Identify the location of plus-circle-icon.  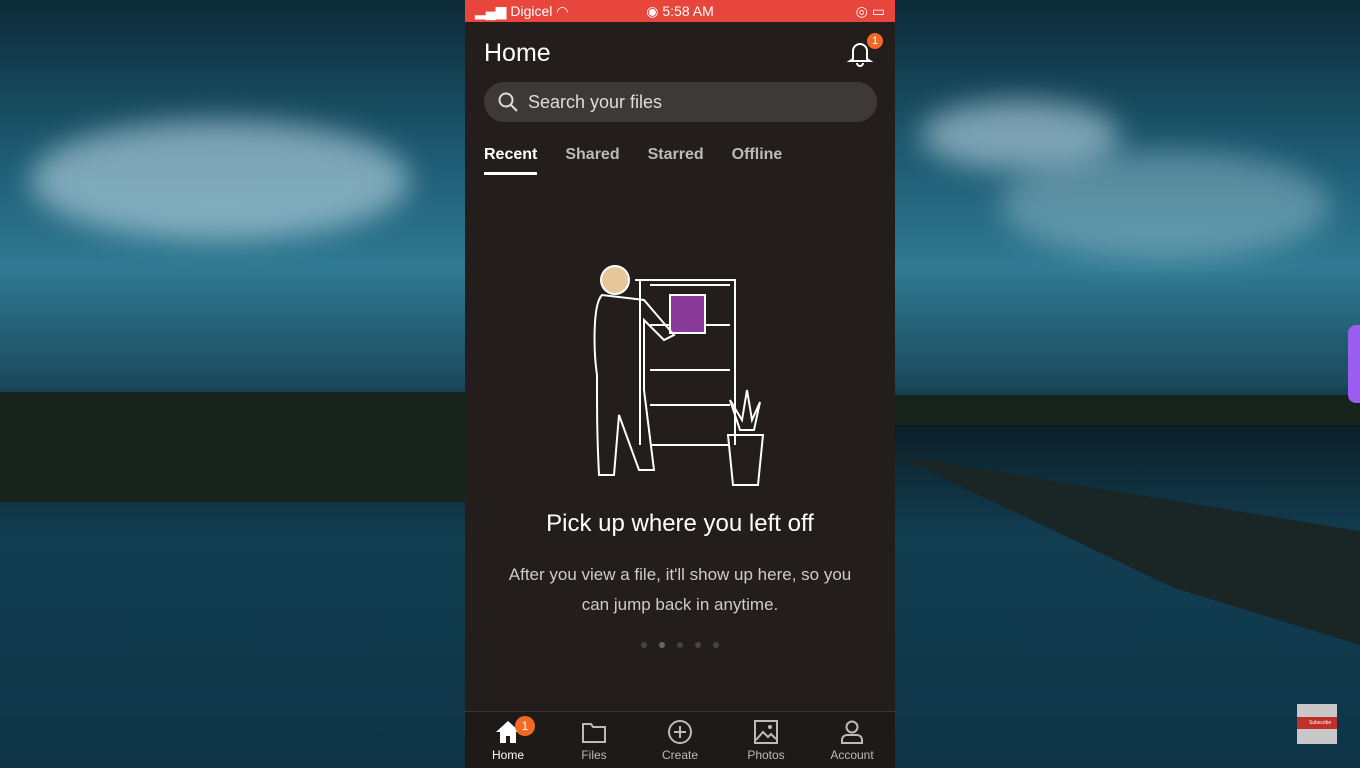
(680, 732).